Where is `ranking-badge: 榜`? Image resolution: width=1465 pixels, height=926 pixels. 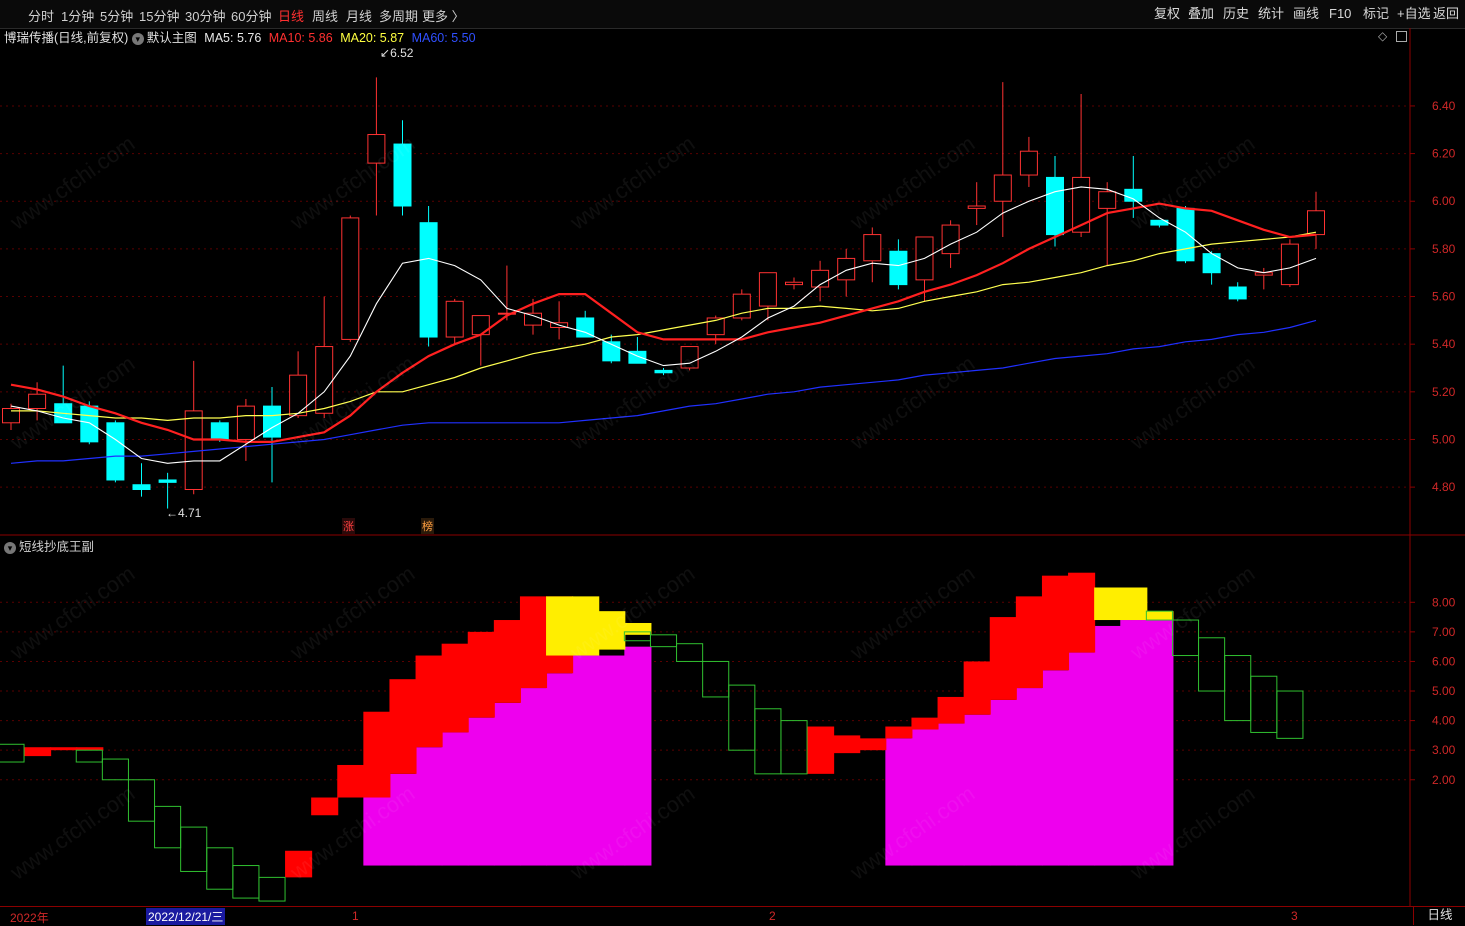
ranking-badge: 榜 is located at coordinates (427, 526).